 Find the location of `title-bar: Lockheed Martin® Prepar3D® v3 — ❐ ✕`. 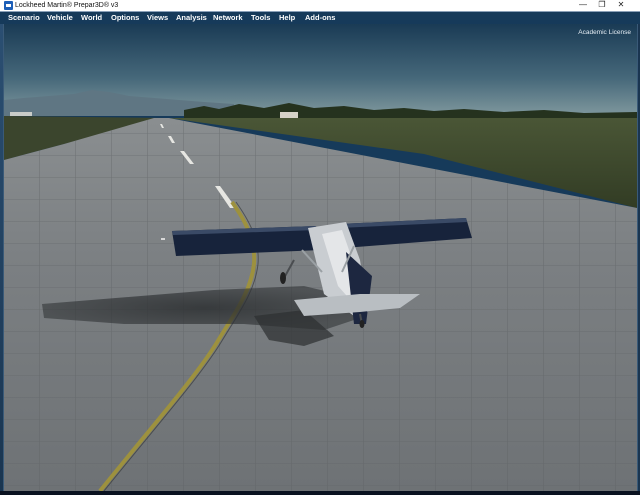

title-bar: Lockheed Martin® Prepar3D® v3 — ❐ ✕ is located at coordinates (320, 6).